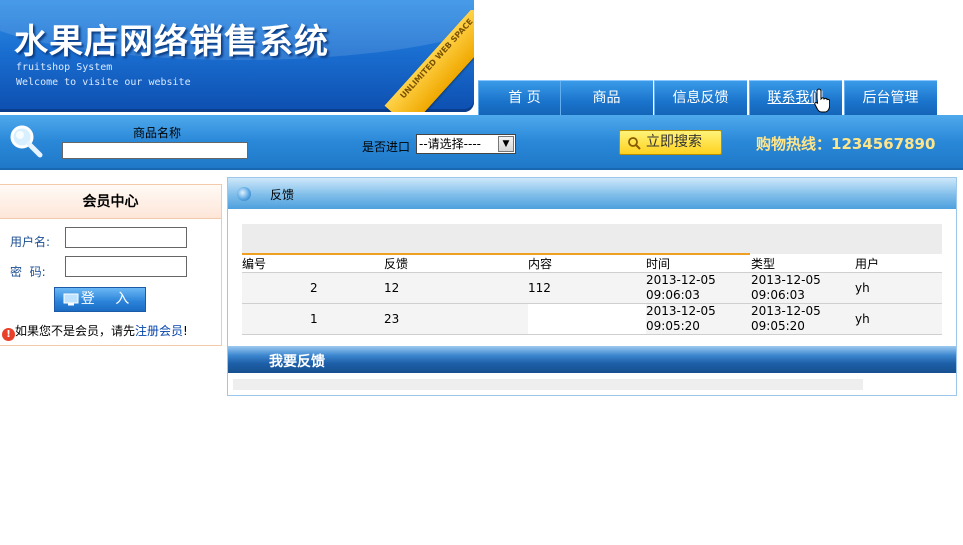 The image size is (963, 545). Describe the element at coordinates (803, 319) in the screenshot. I see `cell-type: 2013-12-05 09:05:20` at that location.